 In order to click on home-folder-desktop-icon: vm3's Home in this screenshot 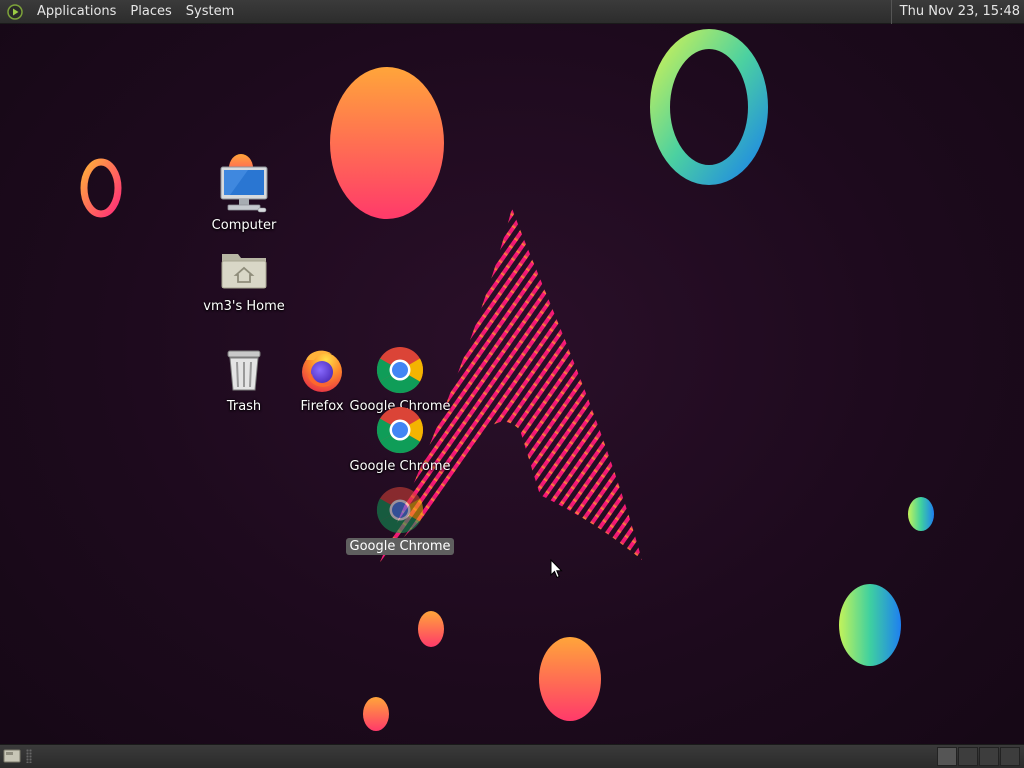, I will do `click(244, 279)`.